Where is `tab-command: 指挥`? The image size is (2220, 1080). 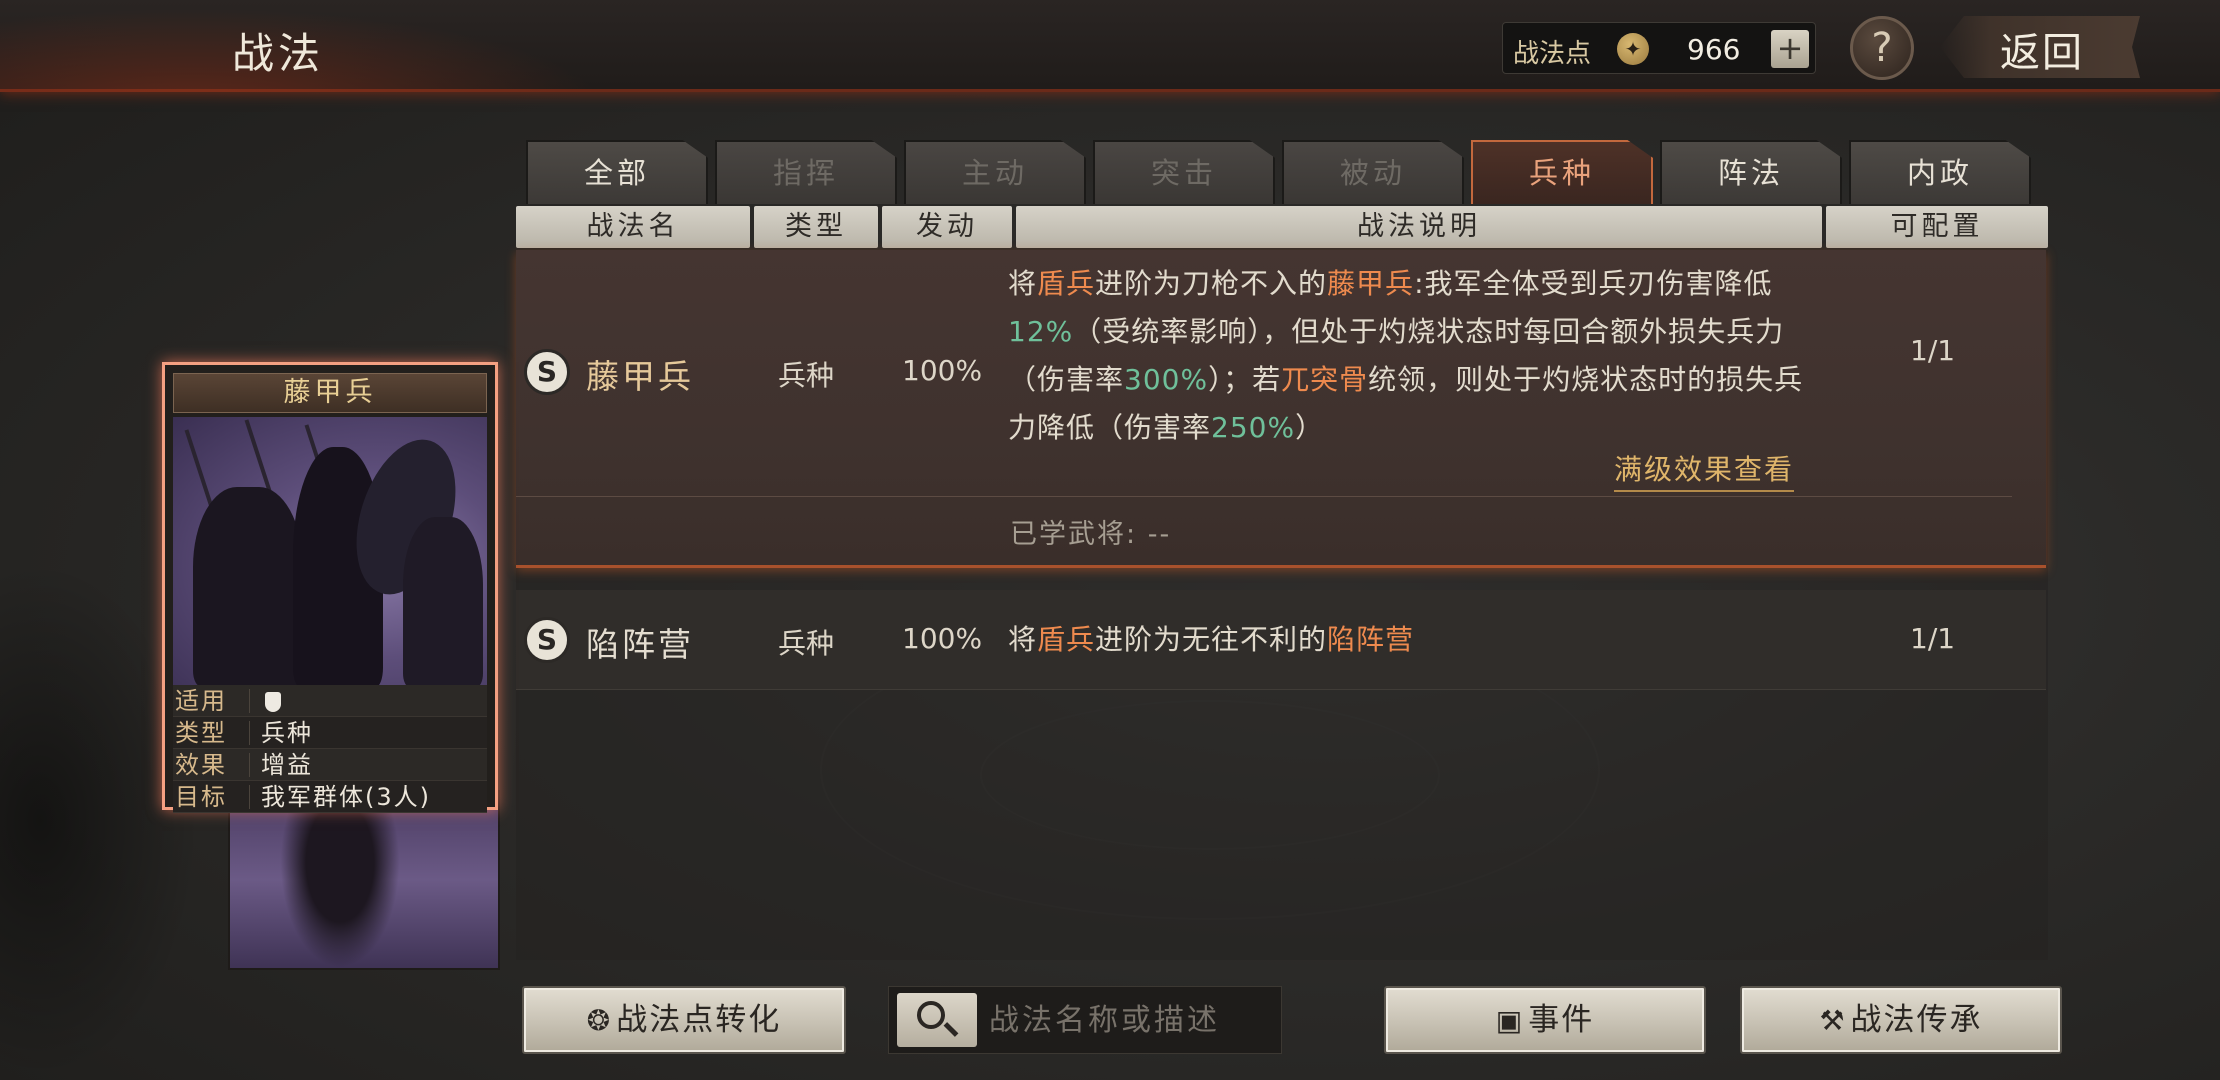 tab-command: 指挥 is located at coordinates (806, 172).